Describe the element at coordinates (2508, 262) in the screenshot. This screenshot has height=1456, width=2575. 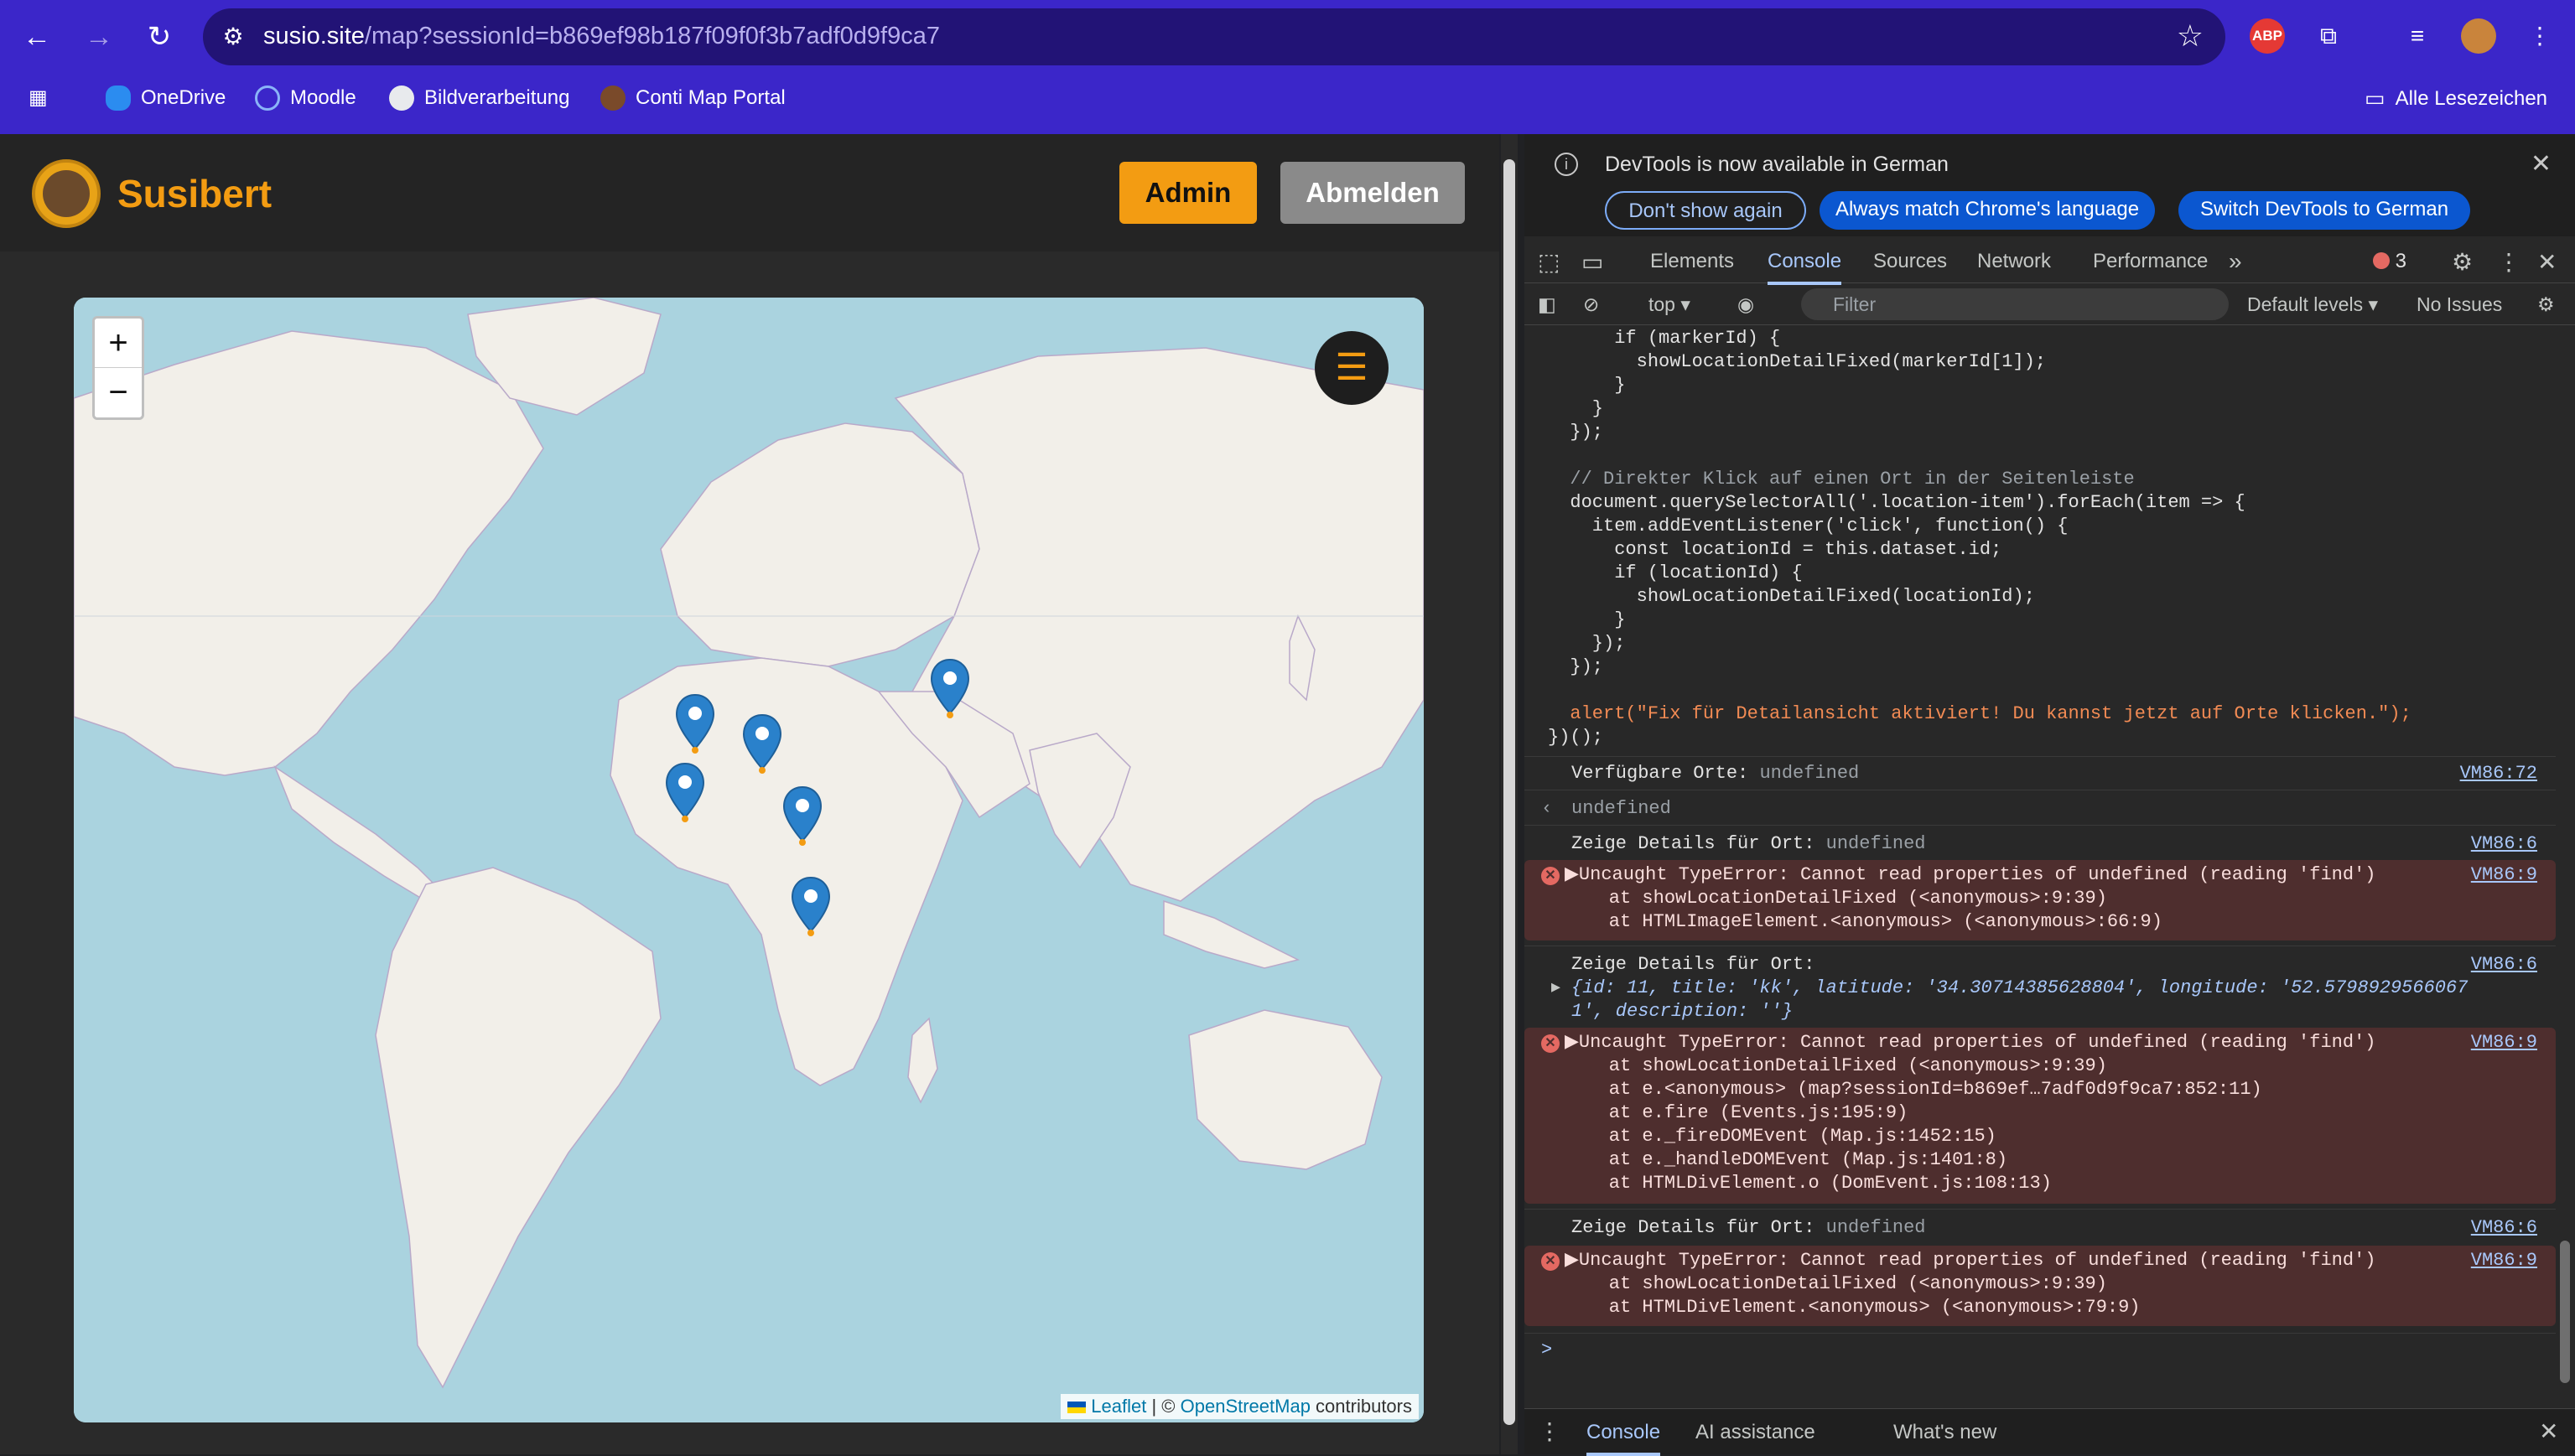
I see `devtools-menu-icon: ⋮` at that location.